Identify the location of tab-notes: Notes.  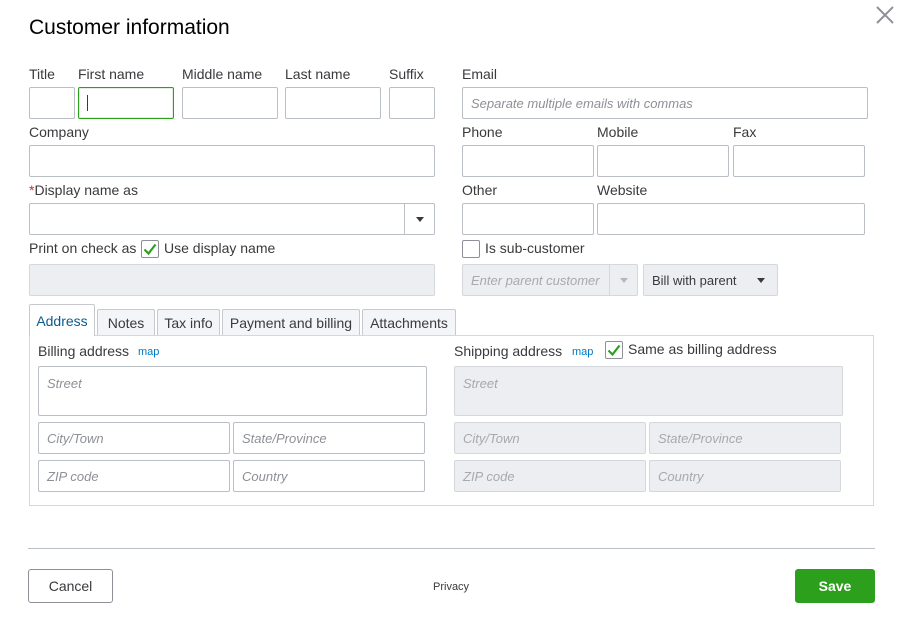
(126, 322).